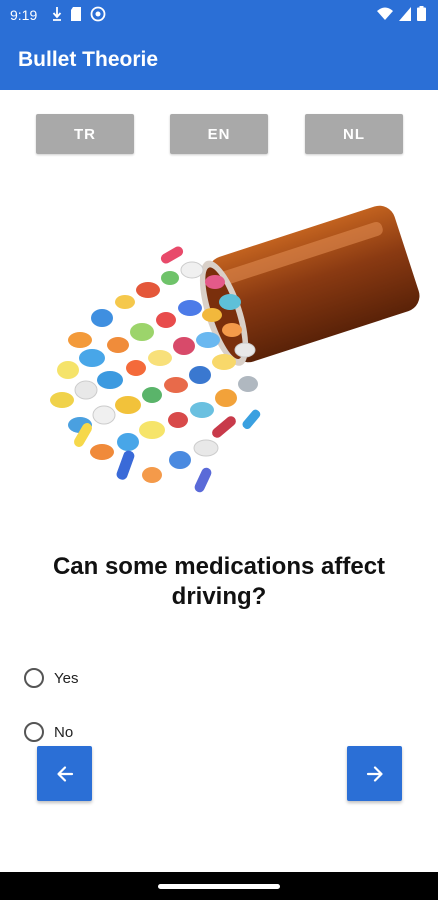 The image size is (438, 900). I want to click on radio-button-no, so click(34, 732).